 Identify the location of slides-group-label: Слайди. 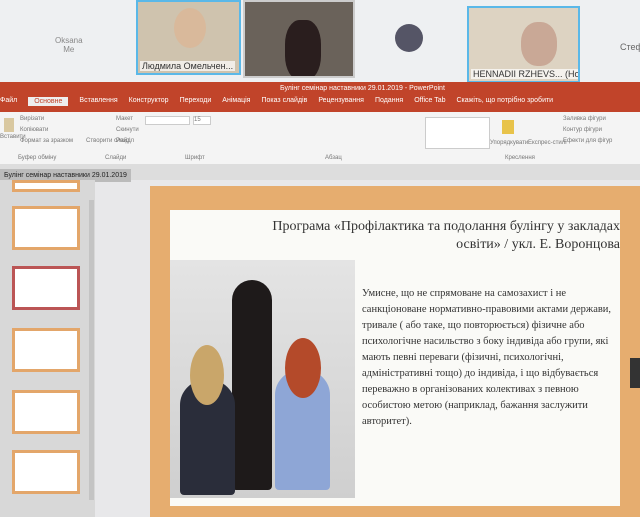
(116, 158).